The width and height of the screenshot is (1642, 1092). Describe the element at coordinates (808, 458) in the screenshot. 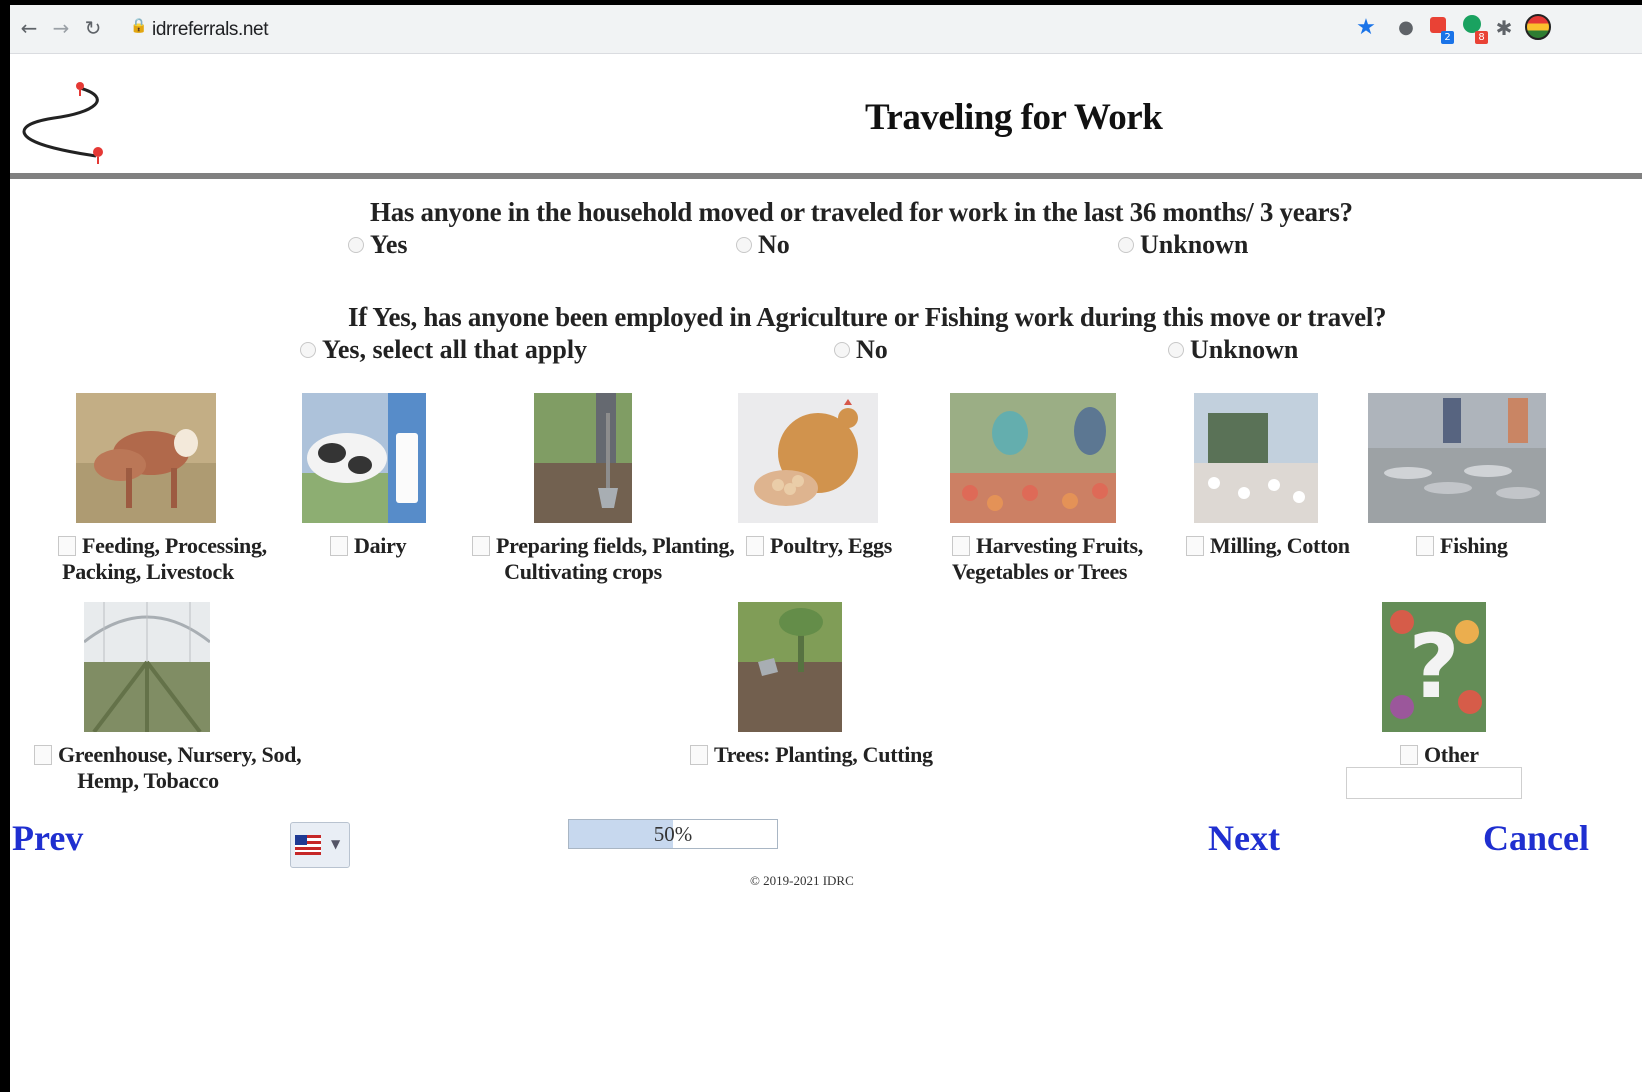

I see `poultry-photo` at that location.